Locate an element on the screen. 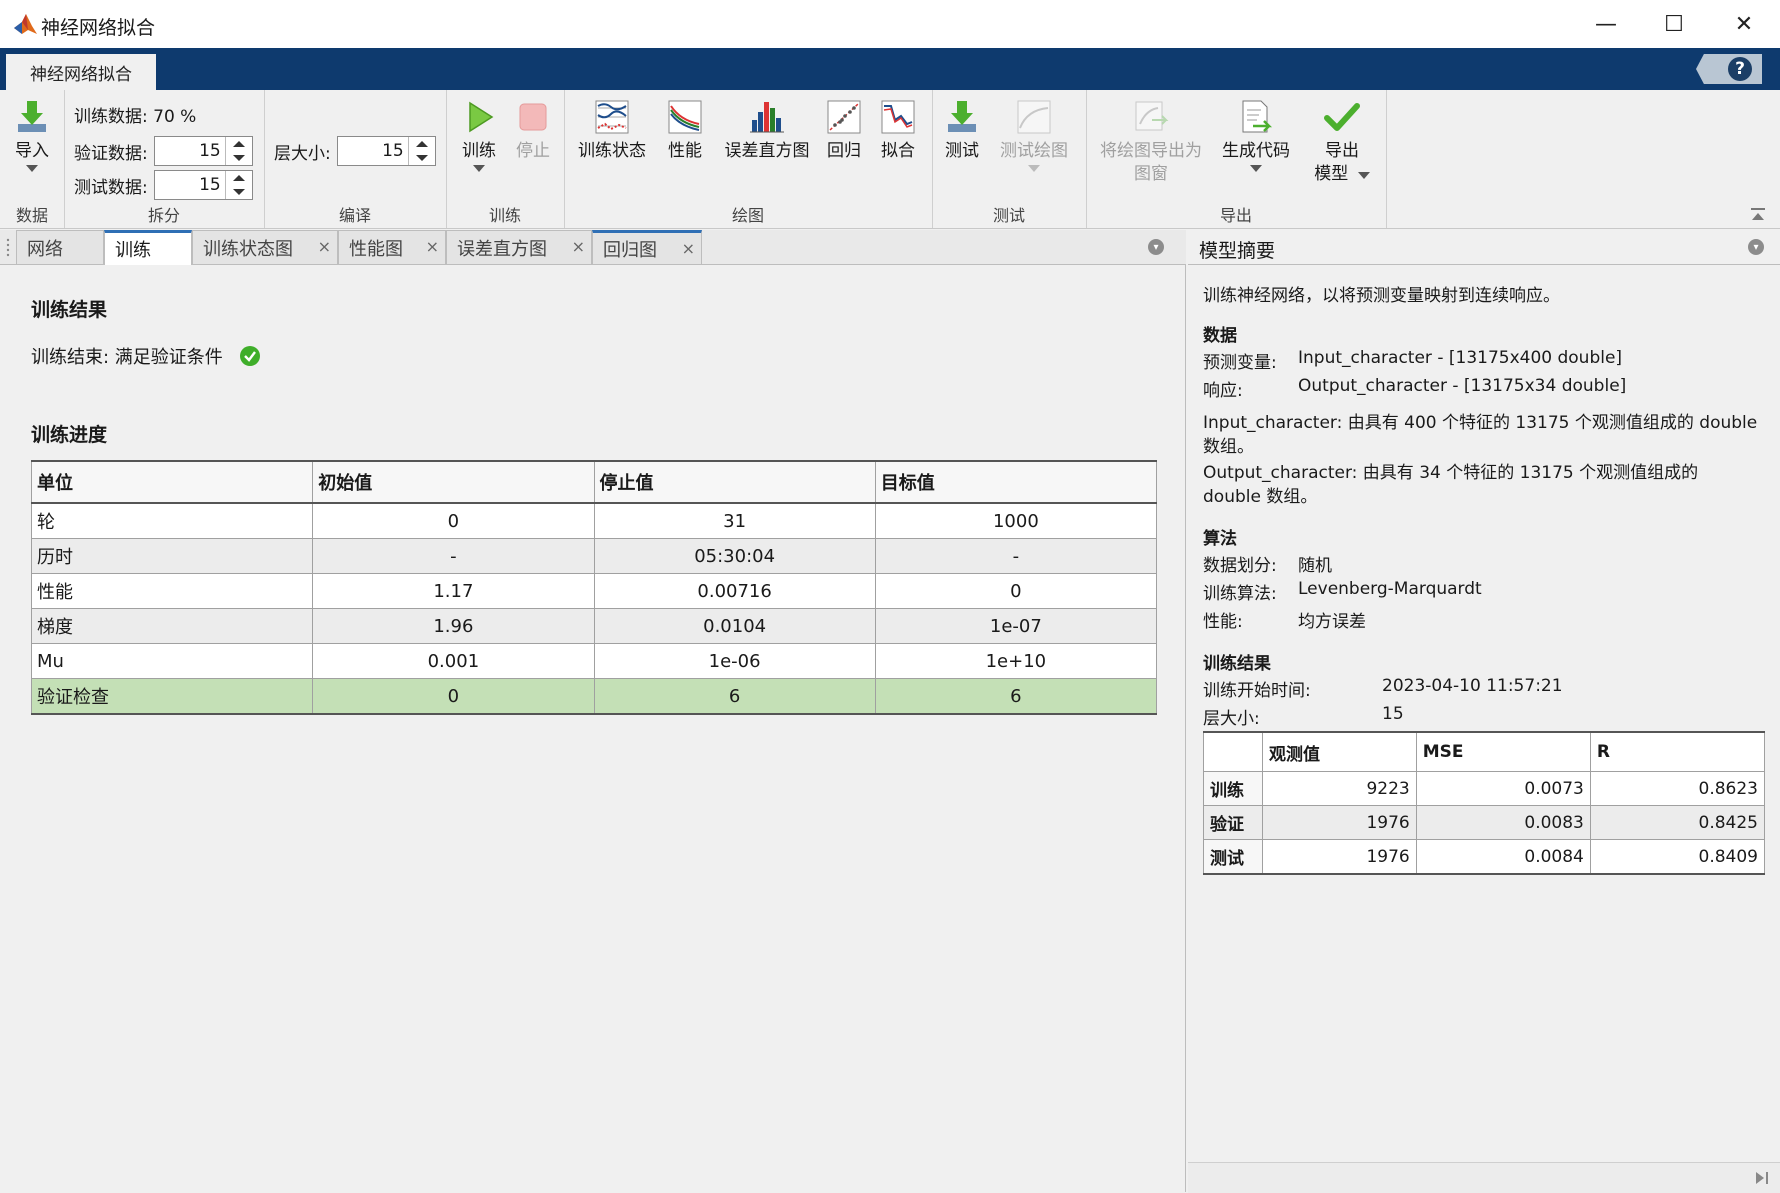  tab-error-histogram: 误差直方图 × is located at coordinates (519, 247).